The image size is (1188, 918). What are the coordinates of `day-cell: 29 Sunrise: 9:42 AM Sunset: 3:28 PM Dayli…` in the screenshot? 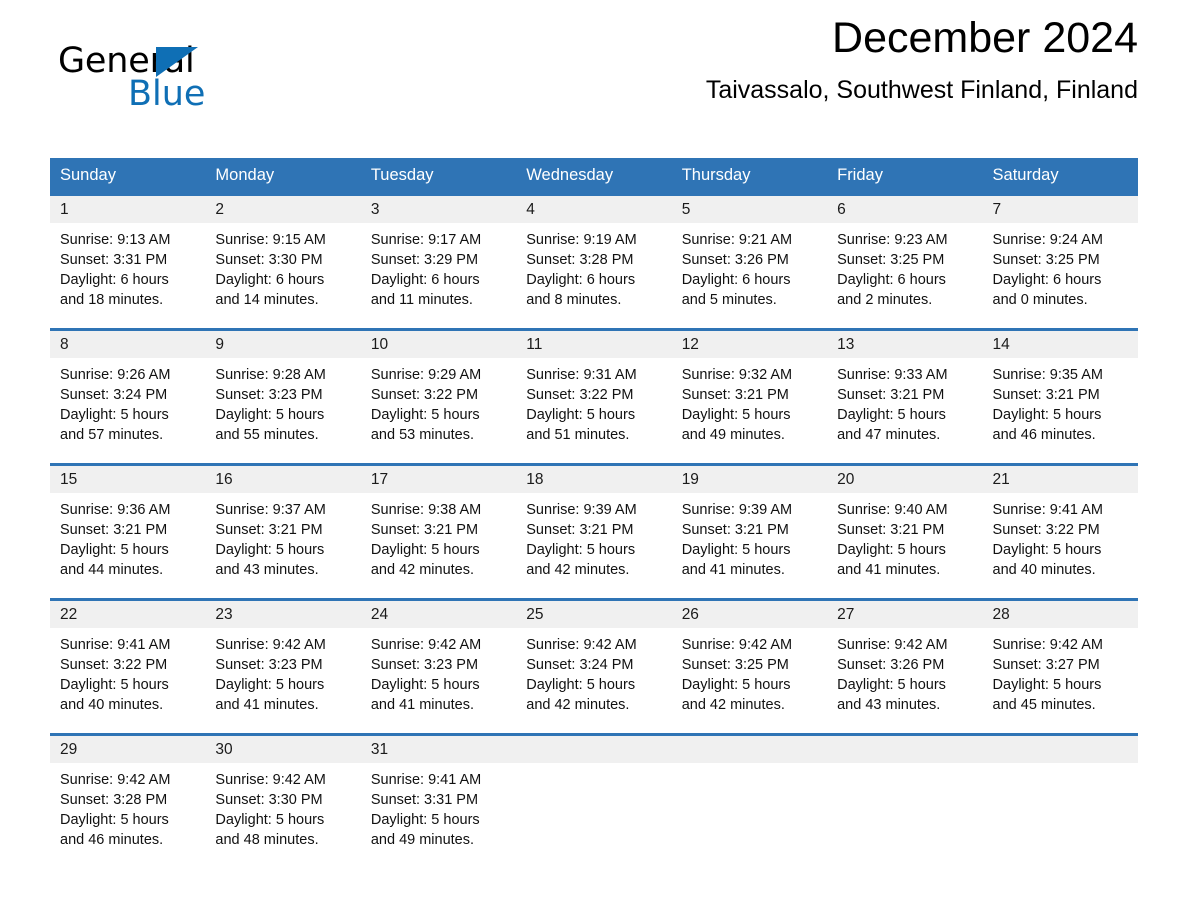 It's located at (128, 800).